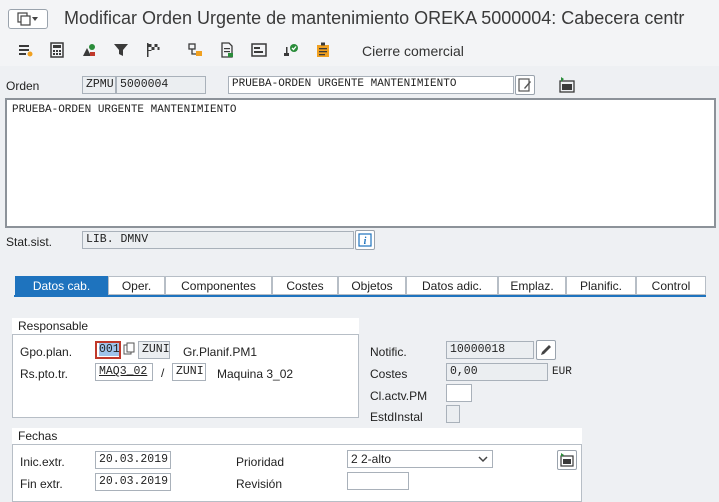 This screenshot has width=719, height=502. I want to click on tab-oper: Oper., so click(136, 285).